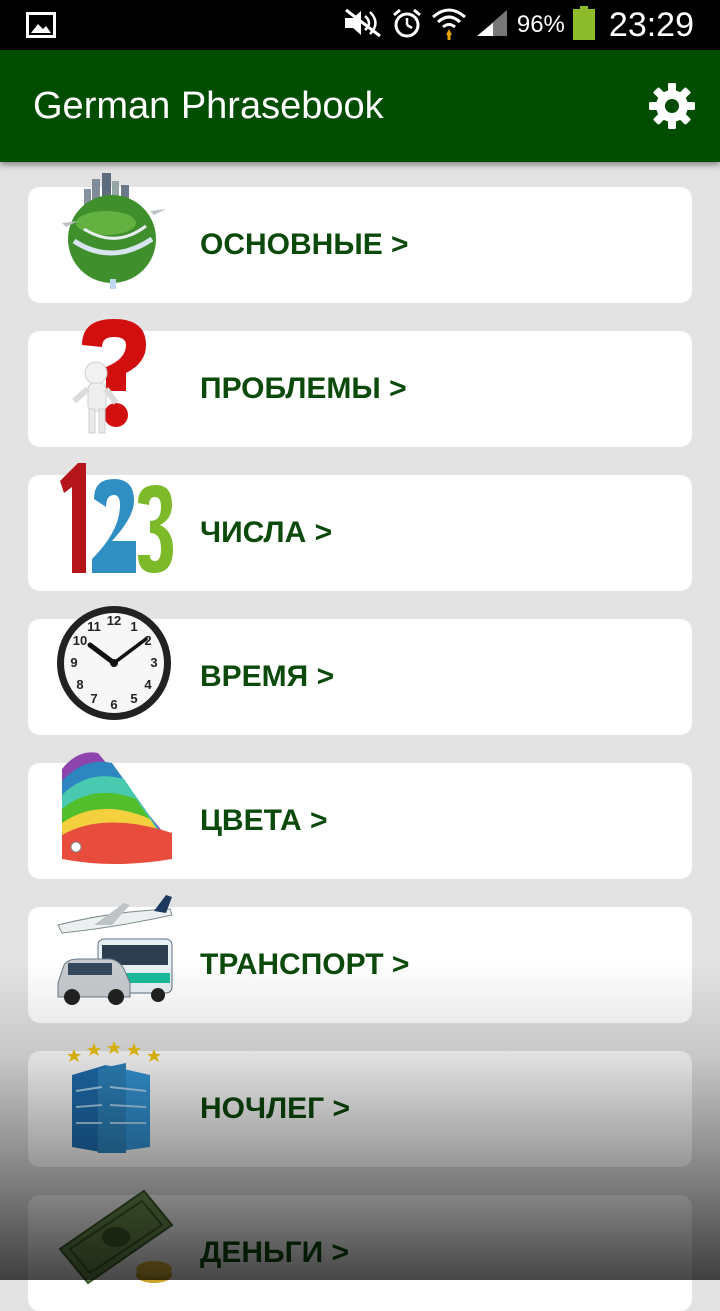 Image resolution: width=720 pixels, height=1311 pixels. Describe the element at coordinates (114, 1239) in the screenshot. I see `money-icon` at that location.